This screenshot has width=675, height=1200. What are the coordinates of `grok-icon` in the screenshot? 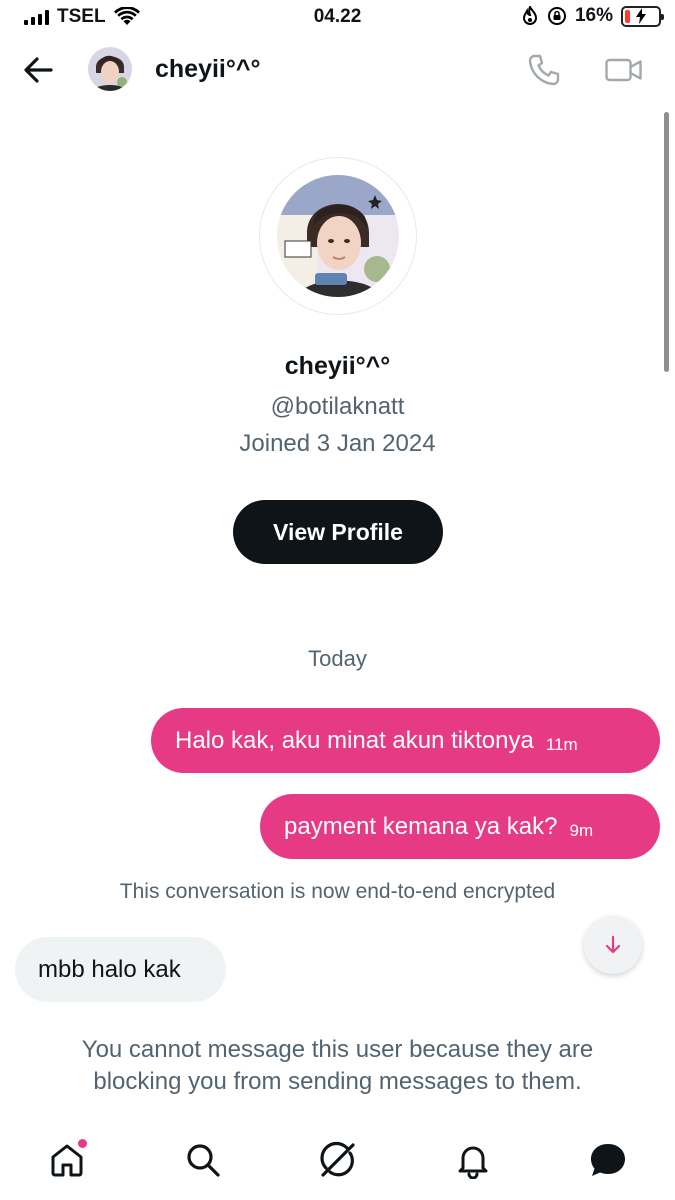 It's located at (337, 1159).